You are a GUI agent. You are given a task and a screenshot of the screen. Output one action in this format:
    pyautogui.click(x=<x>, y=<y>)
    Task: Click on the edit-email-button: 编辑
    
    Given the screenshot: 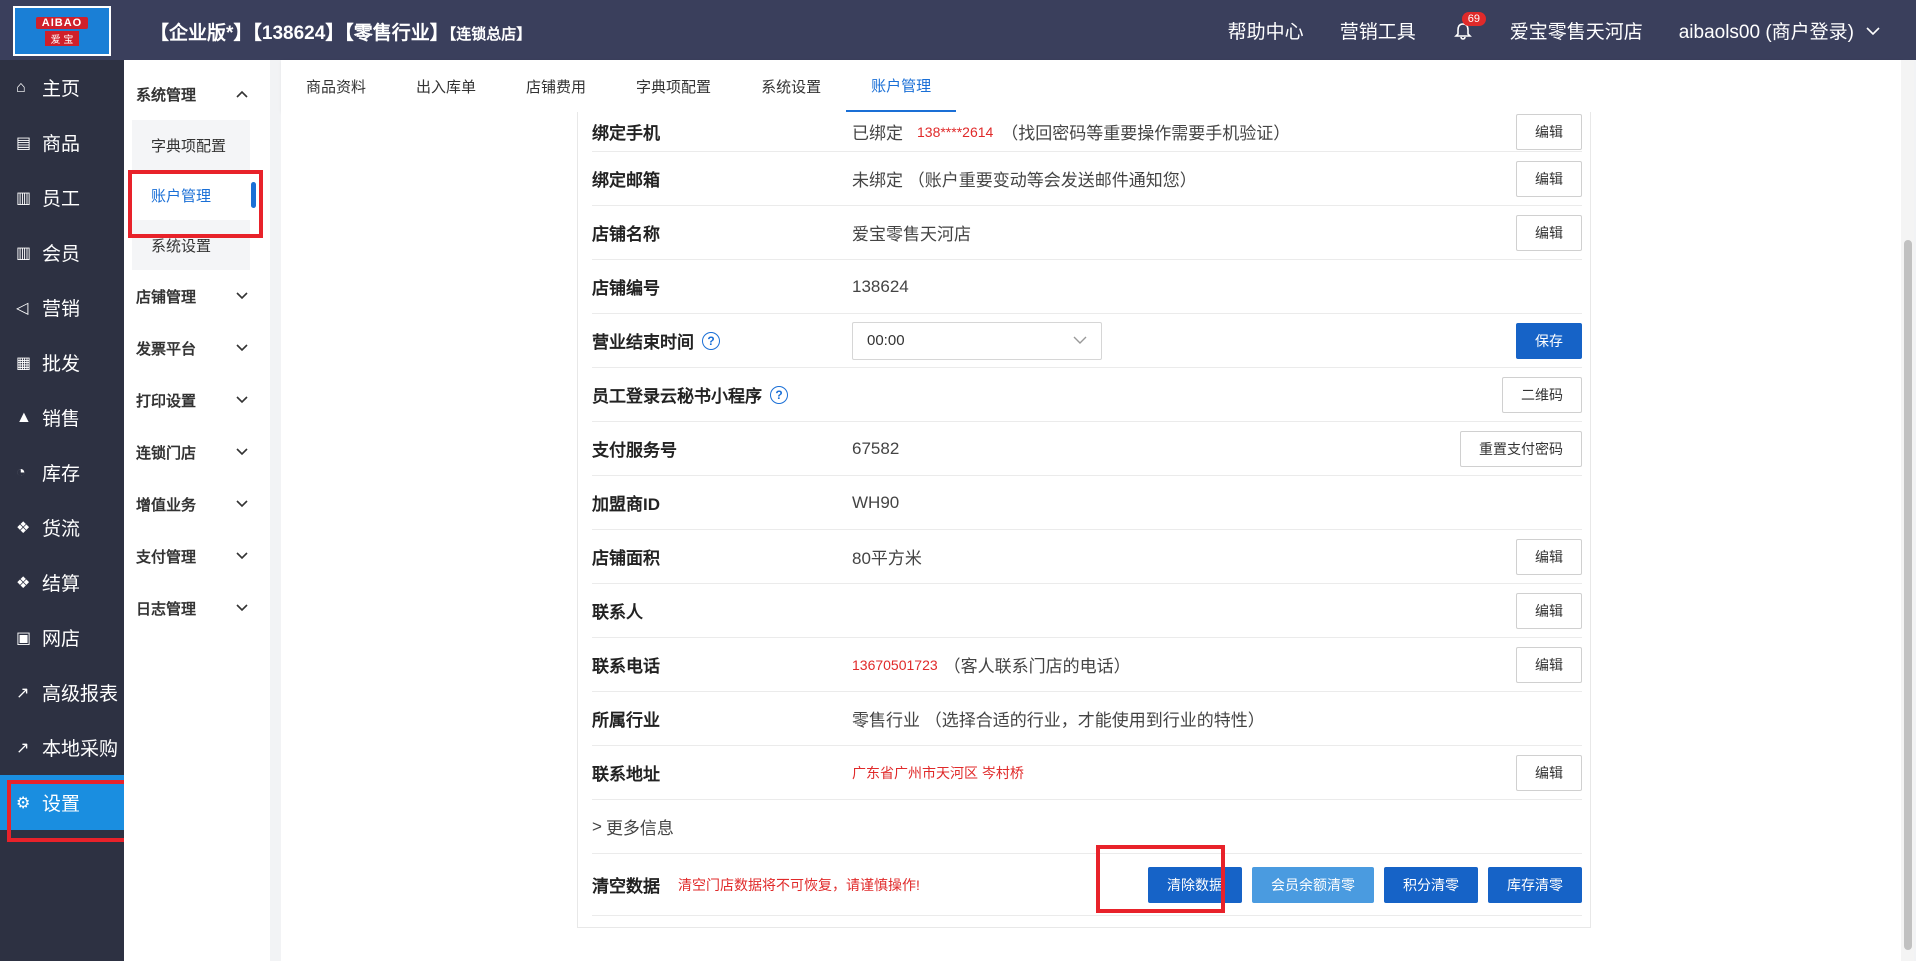 What is the action you would take?
    pyautogui.click(x=1549, y=178)
    